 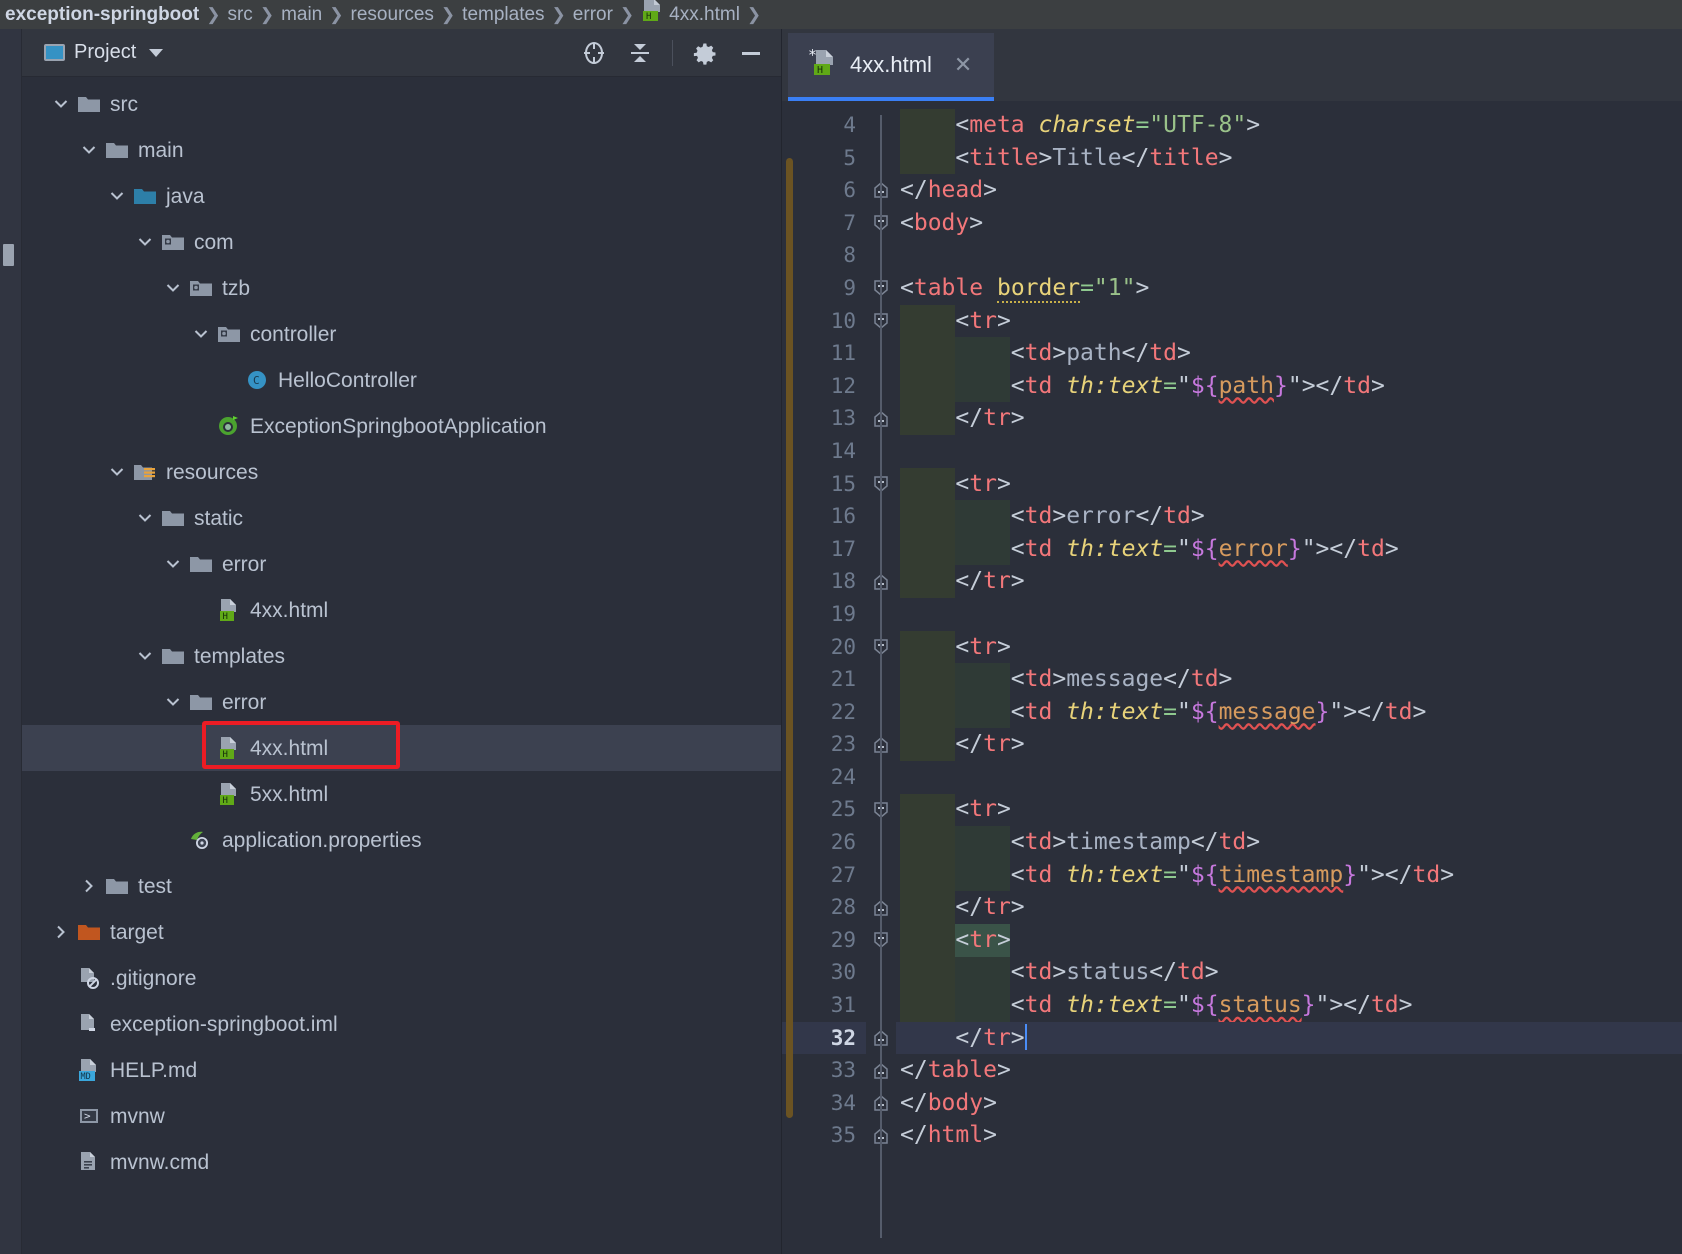 I want to click on code-line: <table border="1">, so click(x=1289, y=288).